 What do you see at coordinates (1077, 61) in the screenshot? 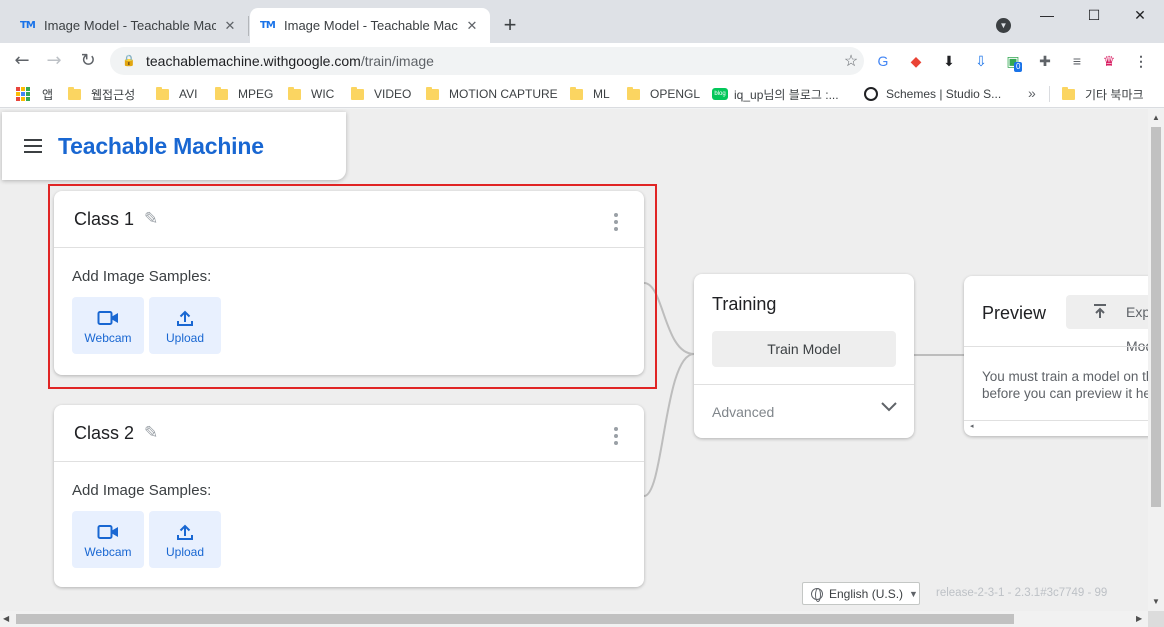
I see `media-control-icon: ≡` at bounding box center [1077, 61].